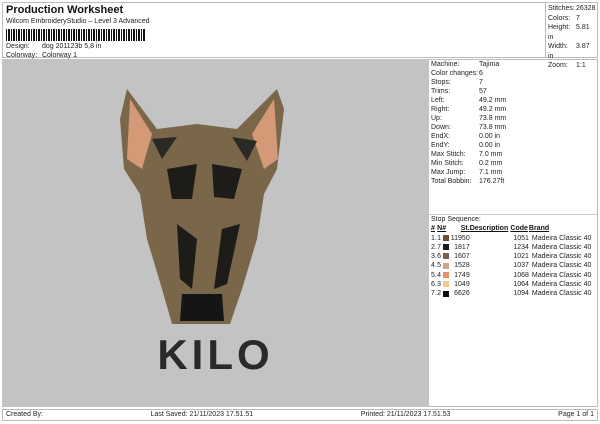 The width and height of the screenshot is (600, 424). Describe the element at coordinates (202, 414) in the screenshot. I see `last-saved: Last Saved: 21/11/2023 17.51.51` at that location.